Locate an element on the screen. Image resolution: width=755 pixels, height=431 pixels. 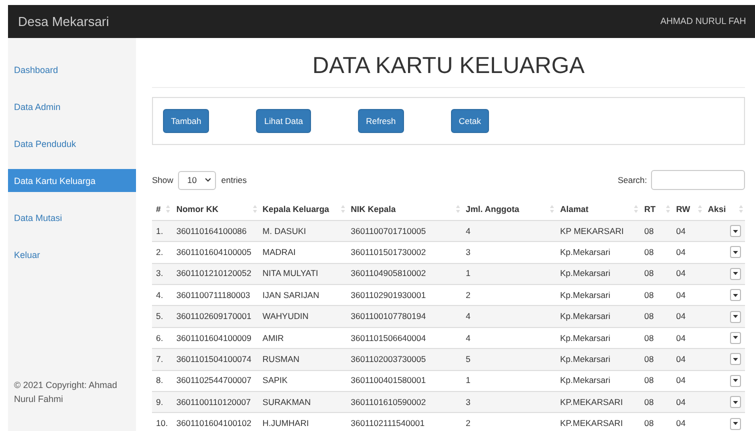
table-cell: 3601101610590002 is located at coordinates (388, 401).